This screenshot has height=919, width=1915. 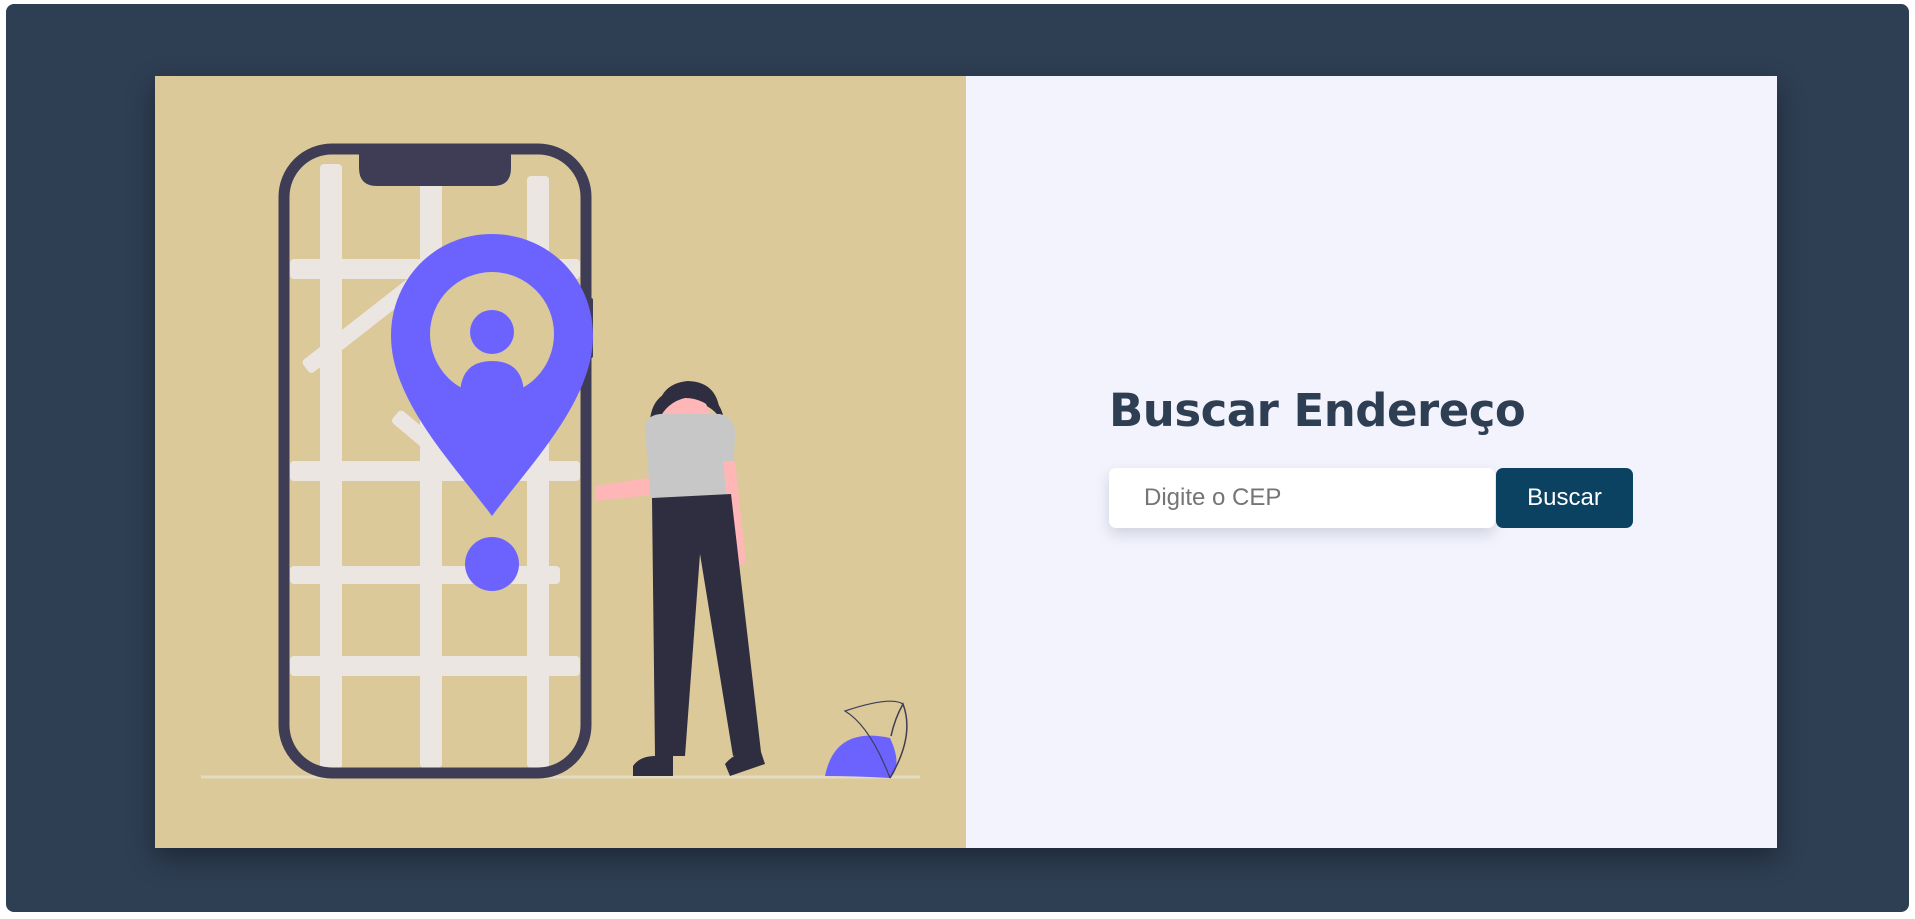 What do you see at coordinates (1302, 498) in the screenshot?
I see `cep-input` at bounding box center [1302, 498].